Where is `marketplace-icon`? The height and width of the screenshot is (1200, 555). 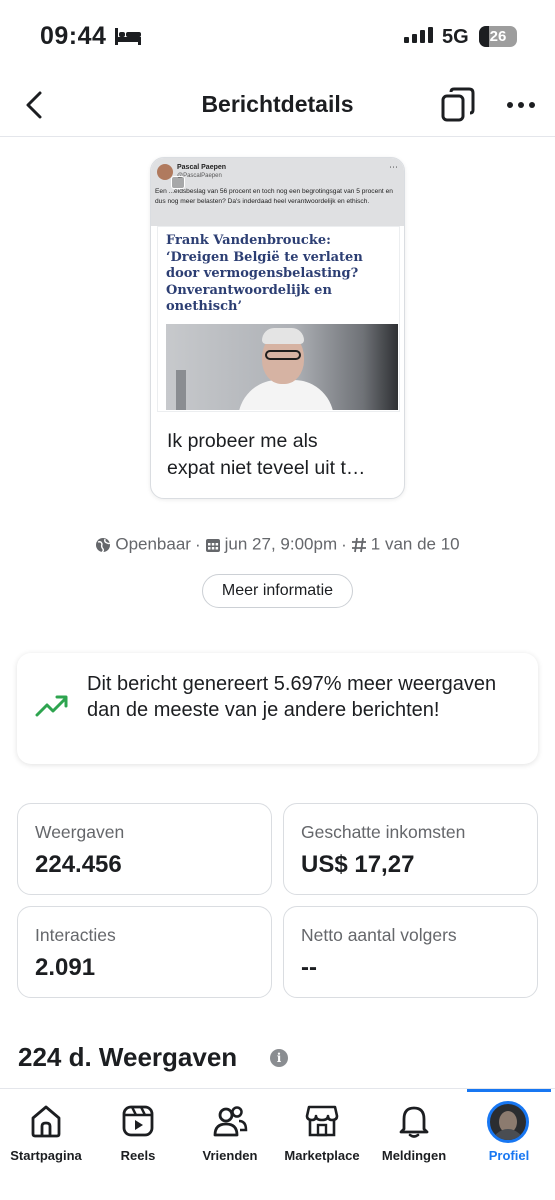
marketplace-icon is located at coordinates (322, 1121).